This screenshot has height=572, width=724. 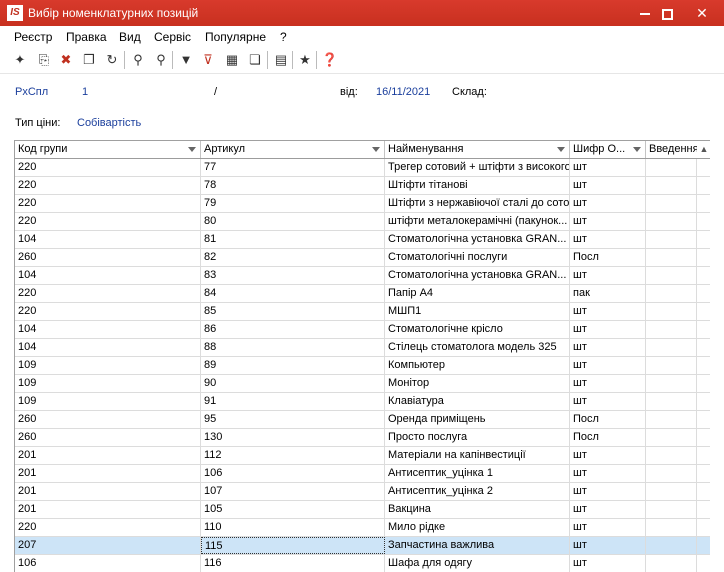 I want to click on table-row: 104 88 Стілець стоматолога модель 325 шт, so click(x=362, y=348).